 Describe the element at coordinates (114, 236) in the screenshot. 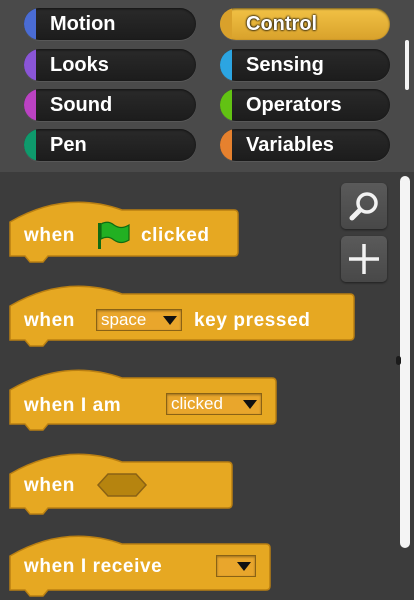

I see `green-flag-icon` at that location.